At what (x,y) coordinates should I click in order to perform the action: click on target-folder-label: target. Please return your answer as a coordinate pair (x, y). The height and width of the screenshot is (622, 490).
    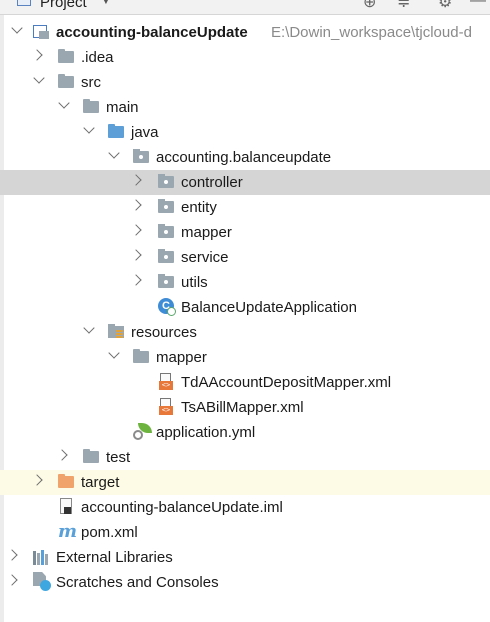
    Looking at the image, I should click on (100, 482).